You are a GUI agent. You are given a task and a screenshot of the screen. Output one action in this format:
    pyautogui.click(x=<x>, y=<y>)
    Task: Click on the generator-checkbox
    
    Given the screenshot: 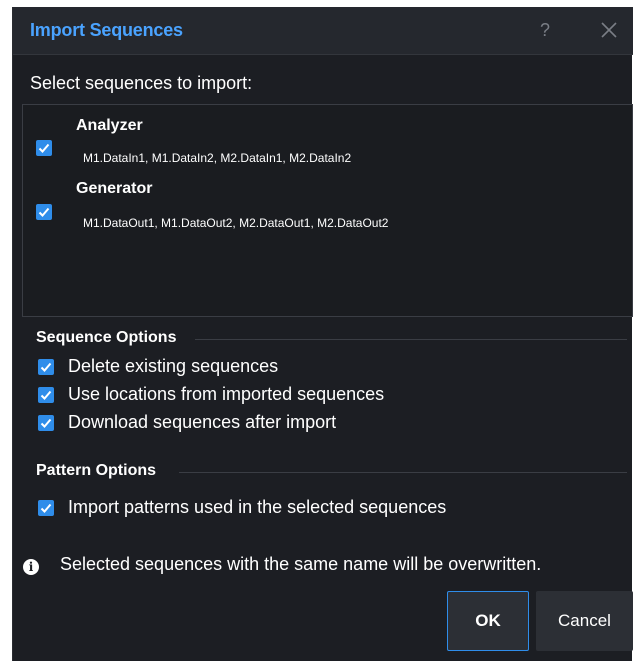 What is the action you would take?
    pyautogui.click(x=44, y=212)
    